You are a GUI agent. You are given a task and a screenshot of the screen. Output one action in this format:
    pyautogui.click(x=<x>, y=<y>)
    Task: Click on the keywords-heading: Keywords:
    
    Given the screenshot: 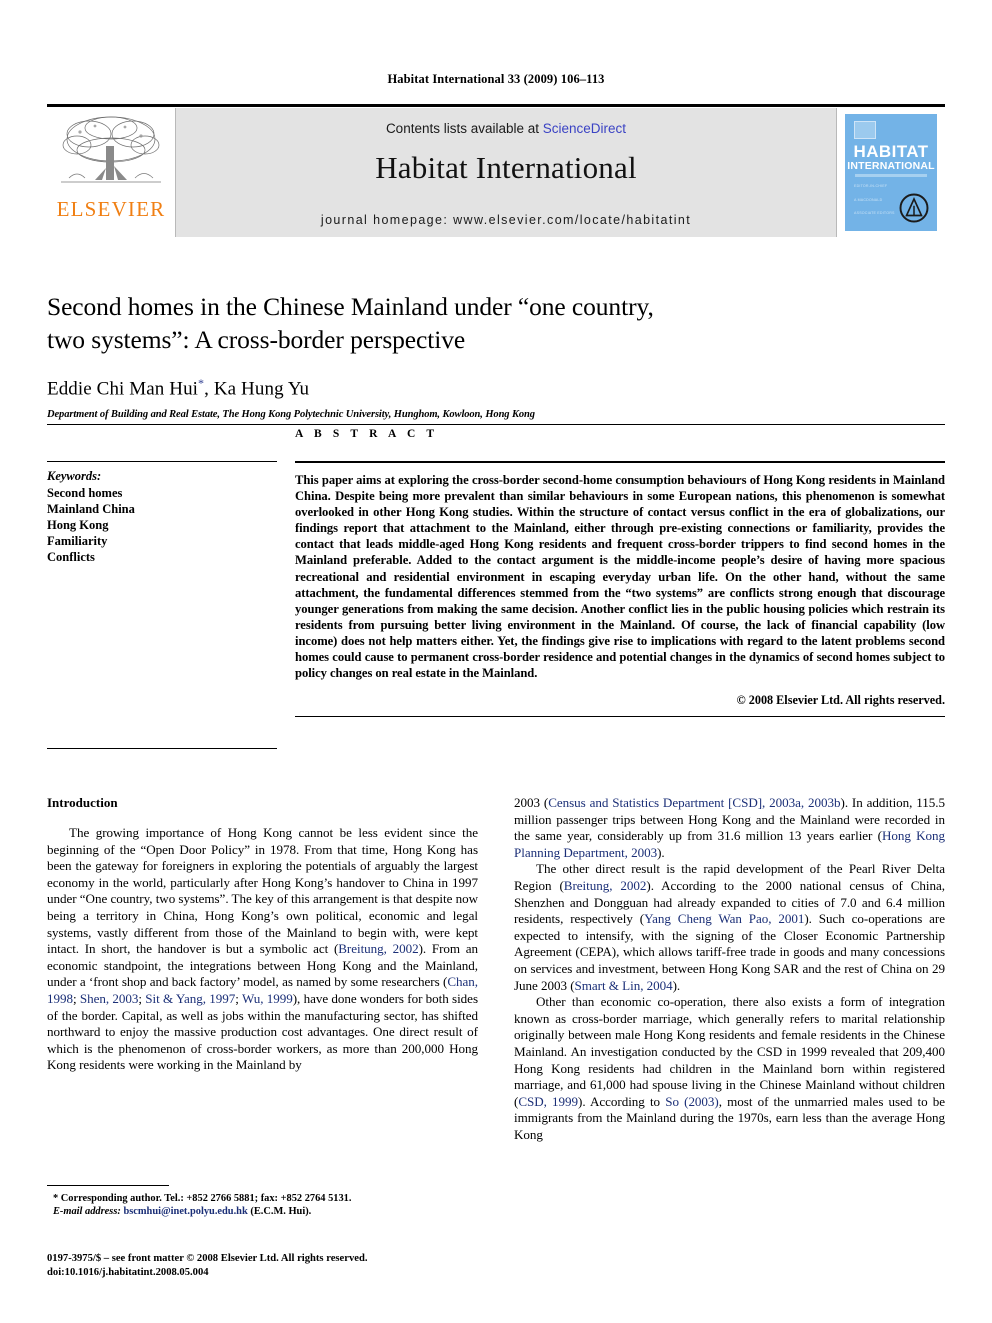 What is the action you would take?
    pyautogui.click(x=74, y=476)
    